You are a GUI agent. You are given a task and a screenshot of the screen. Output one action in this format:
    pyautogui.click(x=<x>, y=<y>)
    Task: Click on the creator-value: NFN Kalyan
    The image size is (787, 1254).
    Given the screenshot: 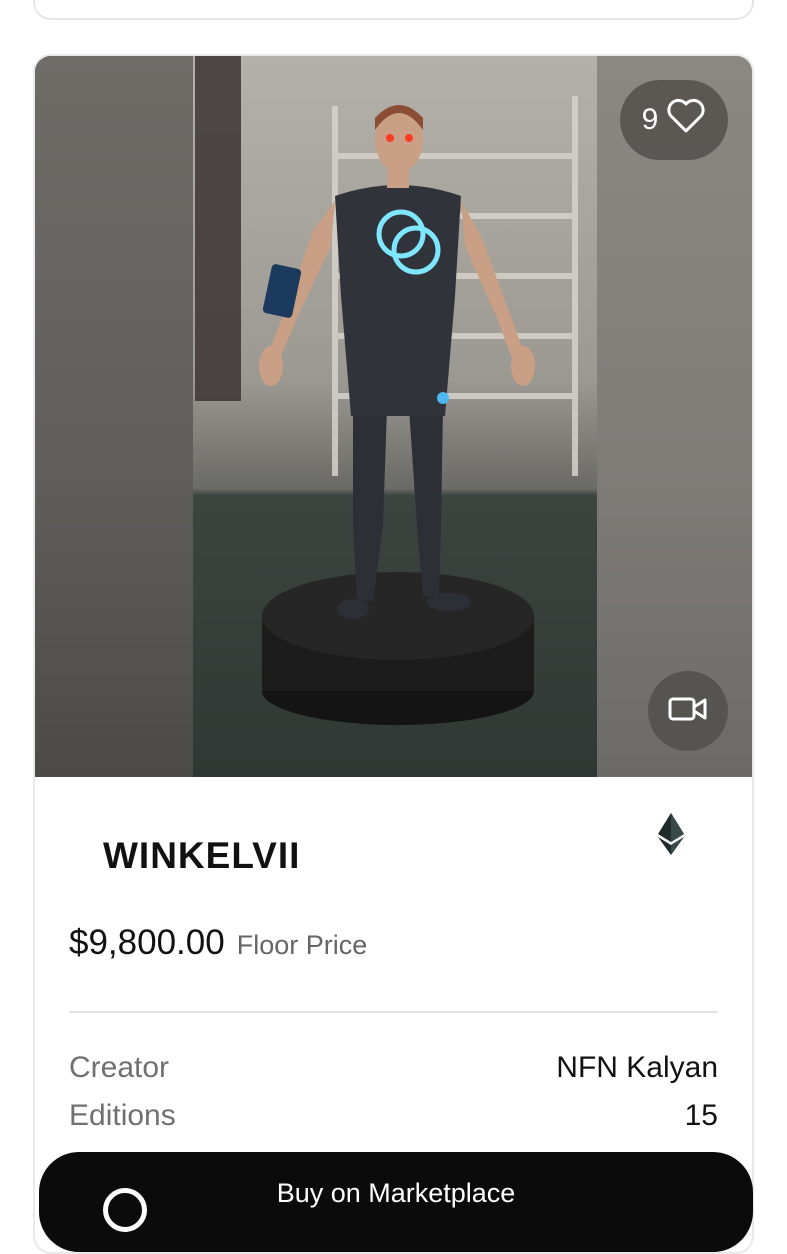 What is the action you would take?
    pyautogui.click(x=637, y=1068)
    